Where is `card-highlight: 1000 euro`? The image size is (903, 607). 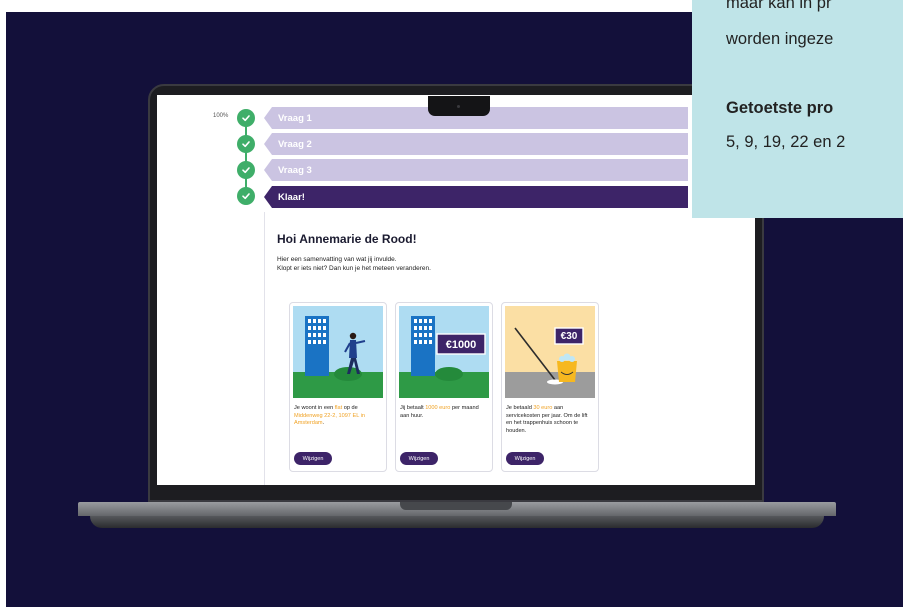
card-highlight: 1000 euro is located at coordinates (438, 408).